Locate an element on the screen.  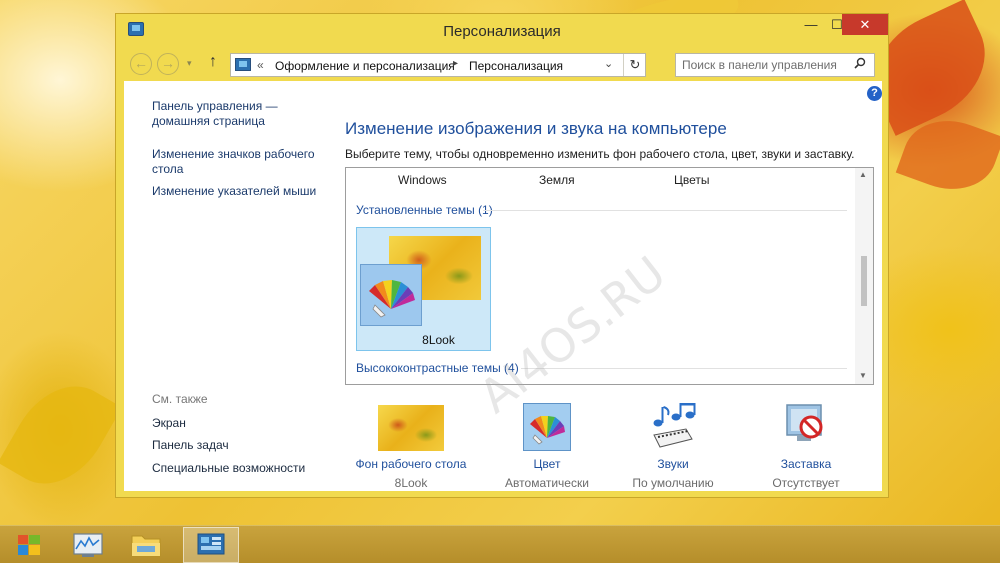
scrollbar-thumb is located at coordinates (864, 281).